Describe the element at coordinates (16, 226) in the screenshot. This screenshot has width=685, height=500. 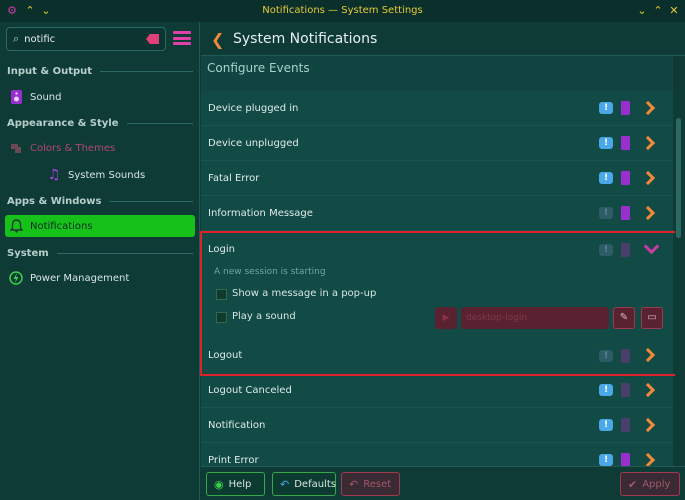
I see `bell-icon` at that location.